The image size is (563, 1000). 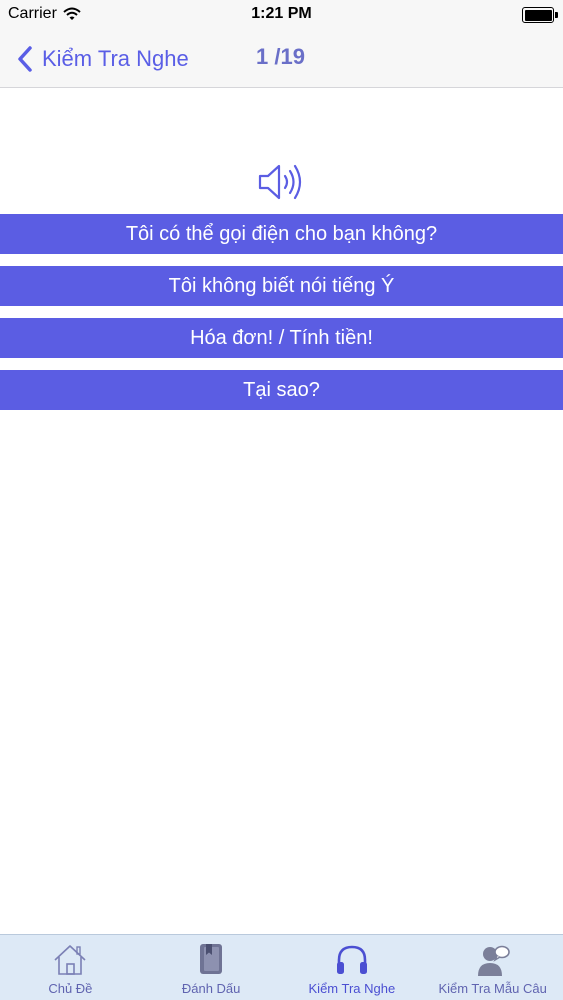 I want to click on tab-kiem-tra-nghe: Kiểm Tra Nghe, so click(x=352, y=967).